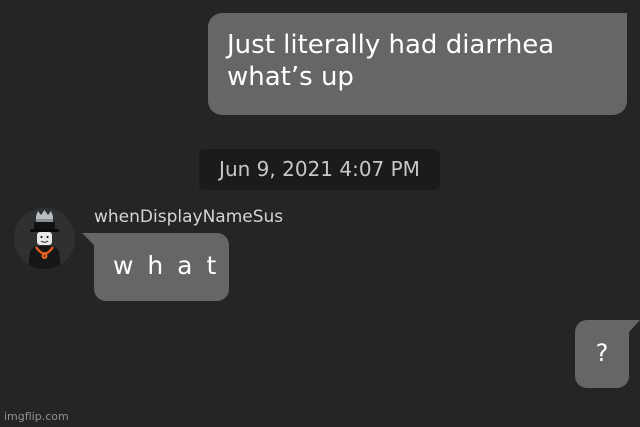  Describe the element at coordinates (36, 416) in the screenshot. I see `watermark-text: imgflip.com` at that location.